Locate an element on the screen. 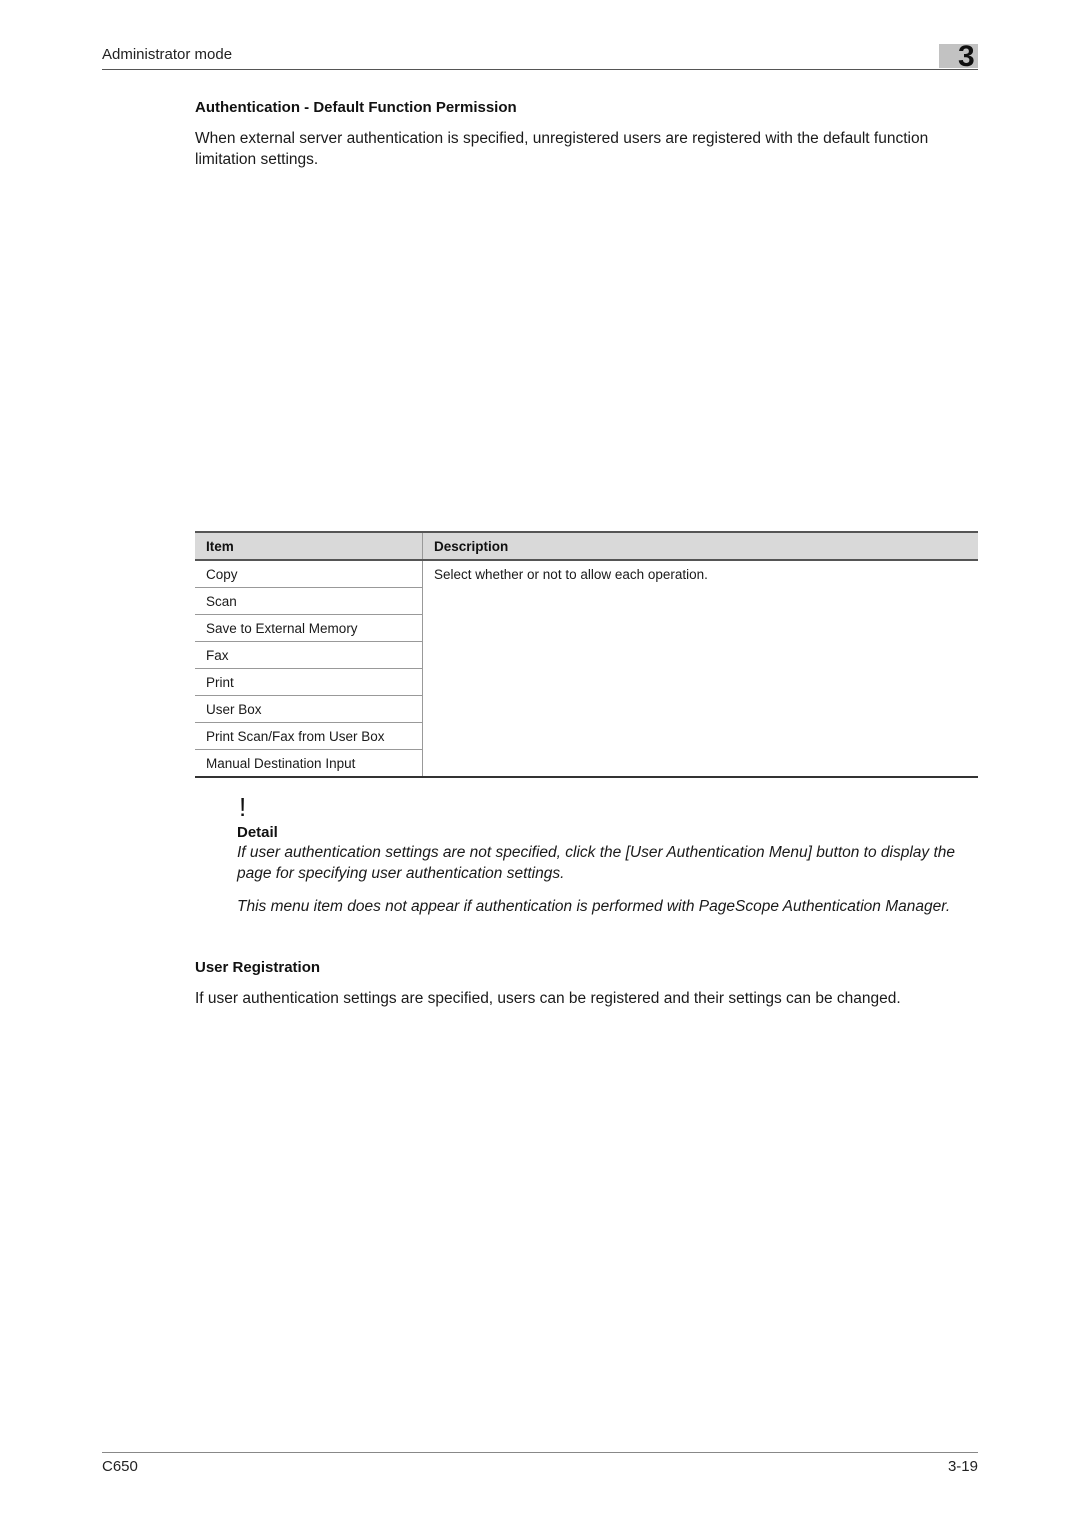  exclamation-icon: ! is located at coordinates (243, 807).